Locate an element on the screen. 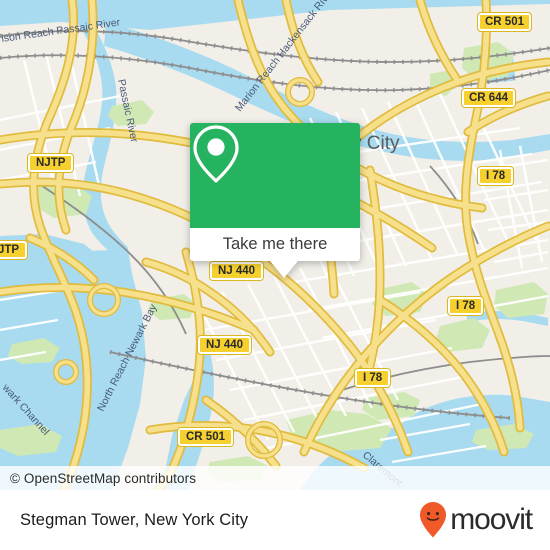 The image size is (550, 550). moovit-pin-smiley-icon is located at coordinates (433, 520).